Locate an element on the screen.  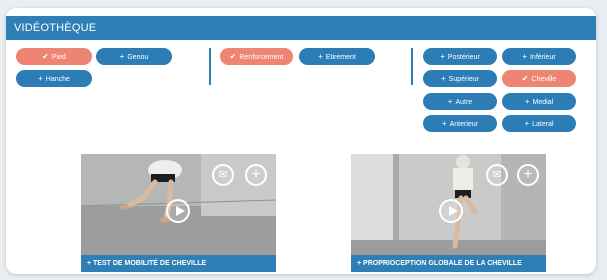
filter-superieur: + Supérieur is located at coordinates (460, 78).